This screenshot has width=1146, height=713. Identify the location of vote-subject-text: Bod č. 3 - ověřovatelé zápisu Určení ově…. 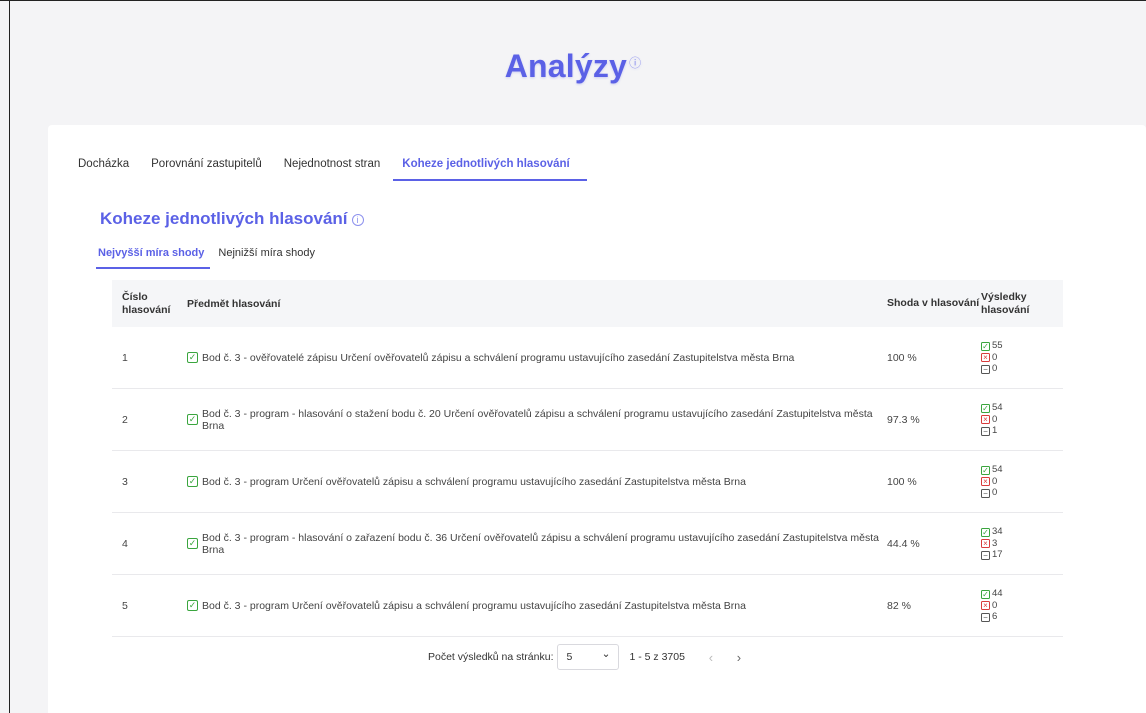
(498, 358).